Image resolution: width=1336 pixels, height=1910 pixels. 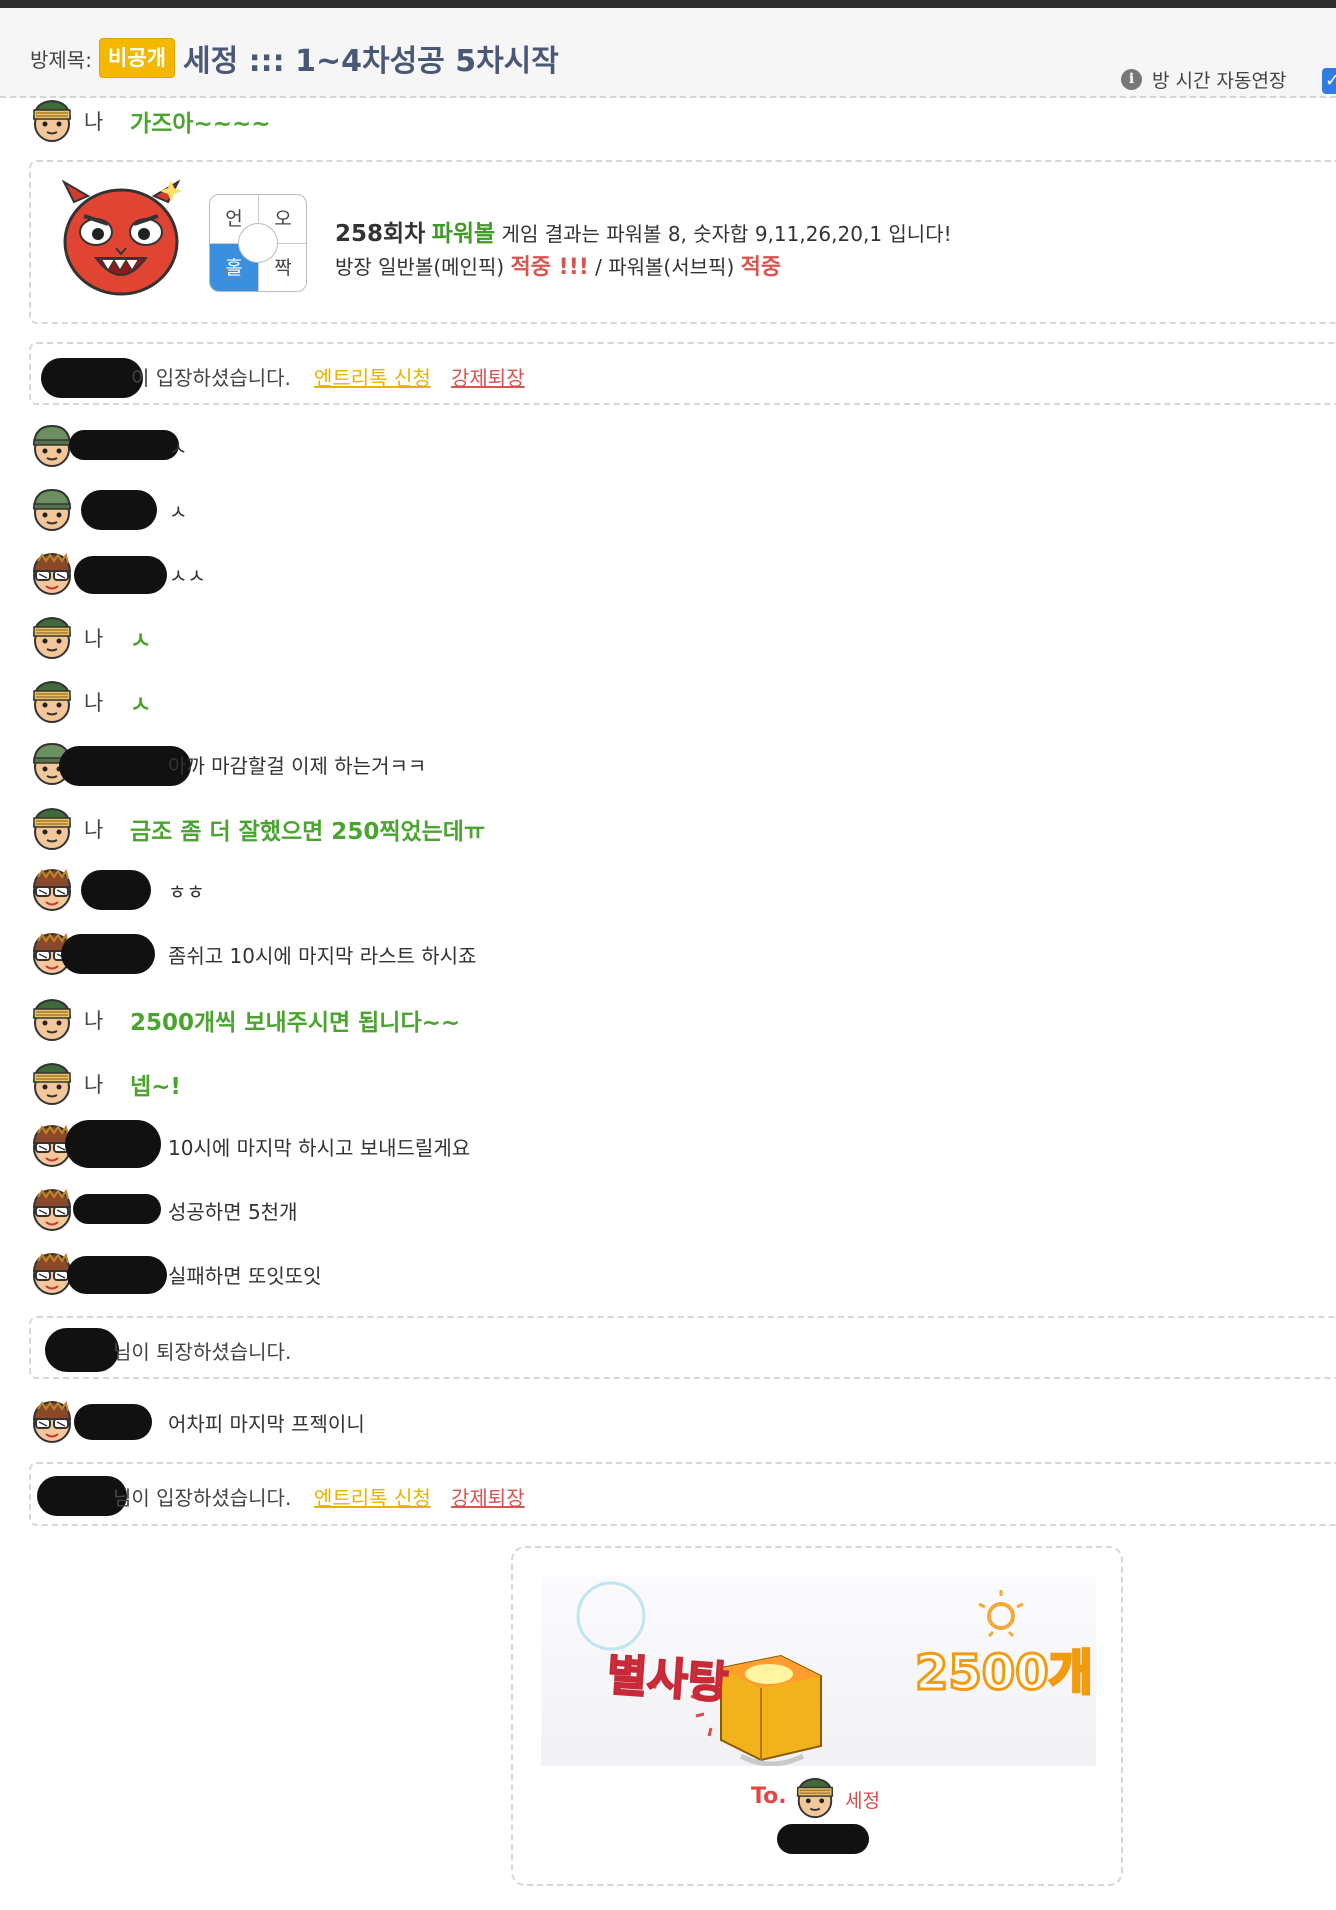 I want to click on recipient-avatar, so click(x=815, y=1798).